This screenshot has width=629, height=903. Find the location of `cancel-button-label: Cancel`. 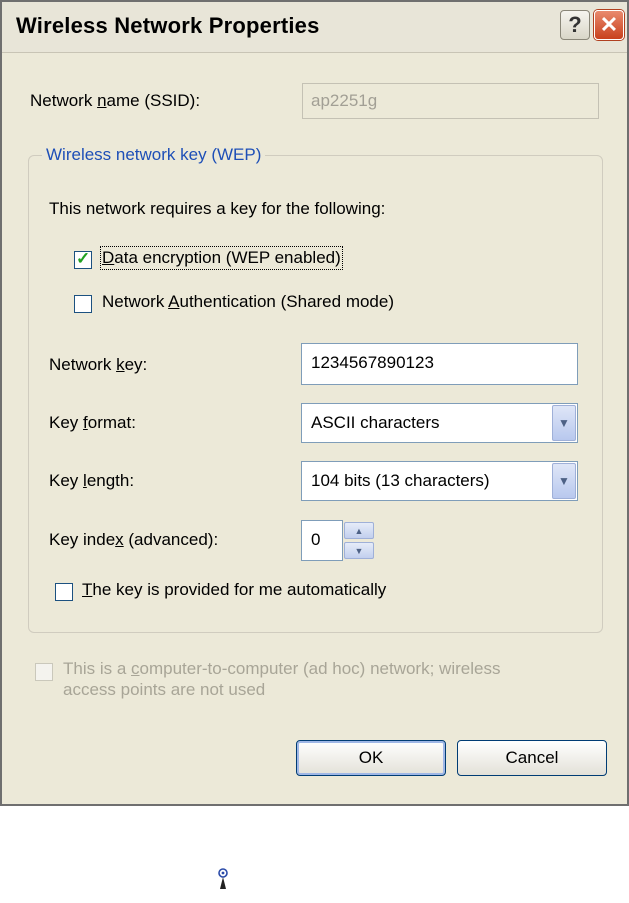

cancel-button-label: Cancel is located at coordinates (532, 757).